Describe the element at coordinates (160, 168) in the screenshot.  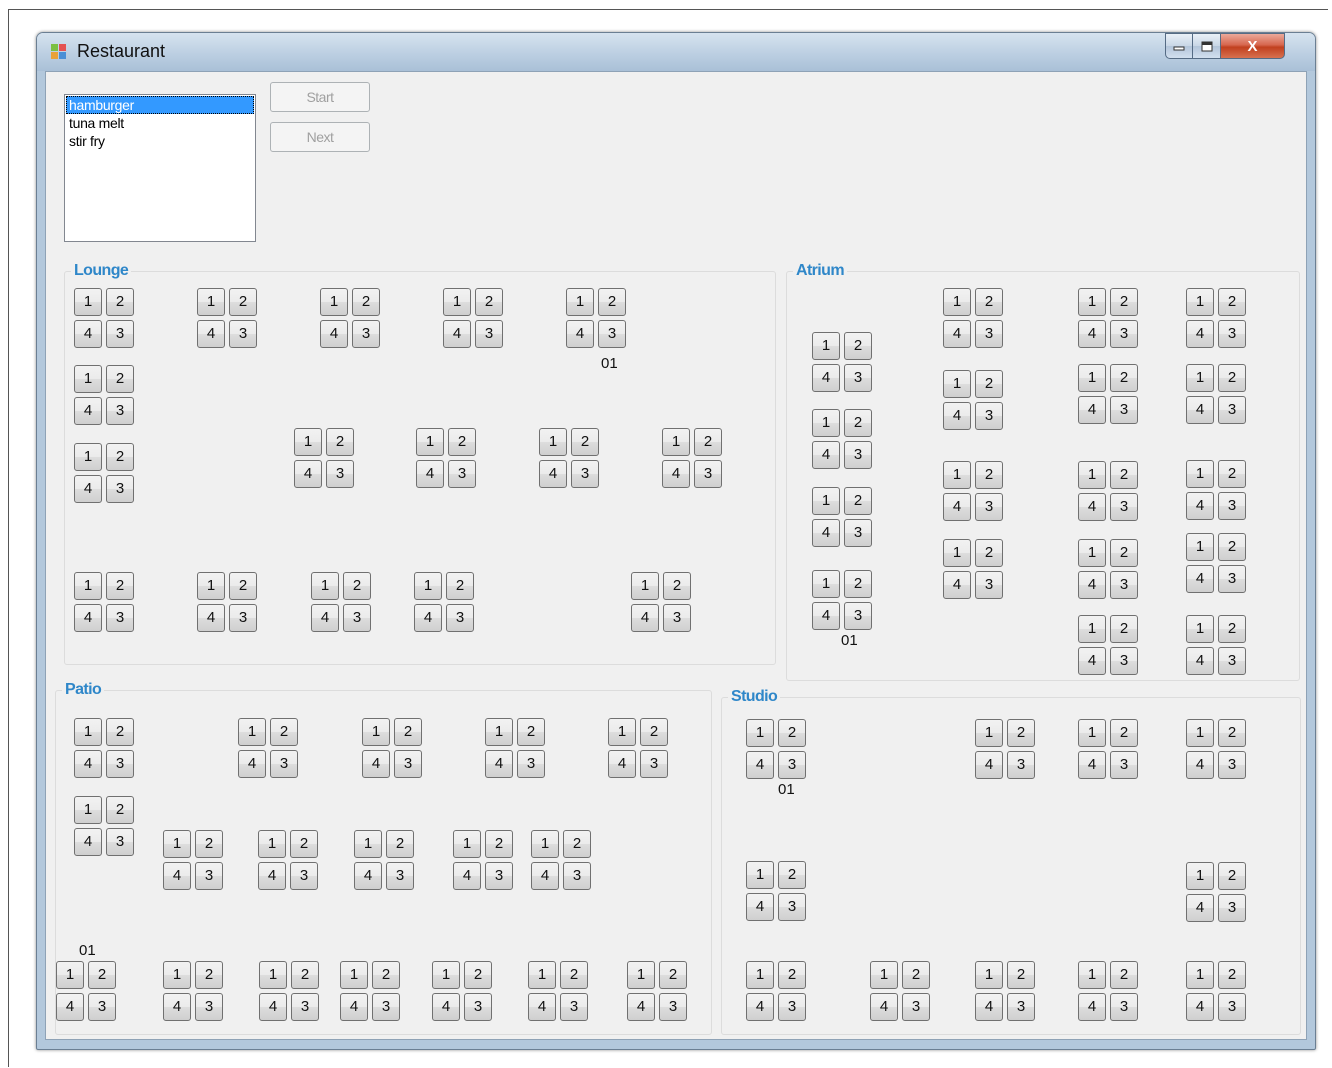
I see `menu-listbox: hamburger tuna melt stir fry` at that location.